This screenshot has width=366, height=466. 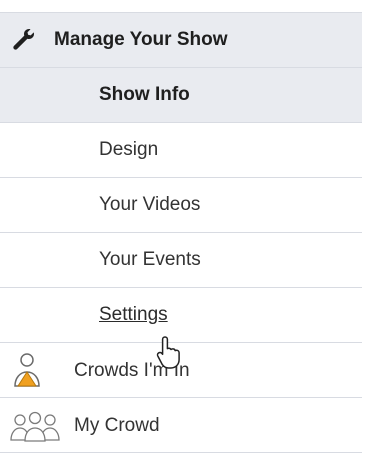 What do you see at coordinates (181, 315) in the screenshot?
I see `sidebar-item-settings: Settings` at bounding box center [181, 315].